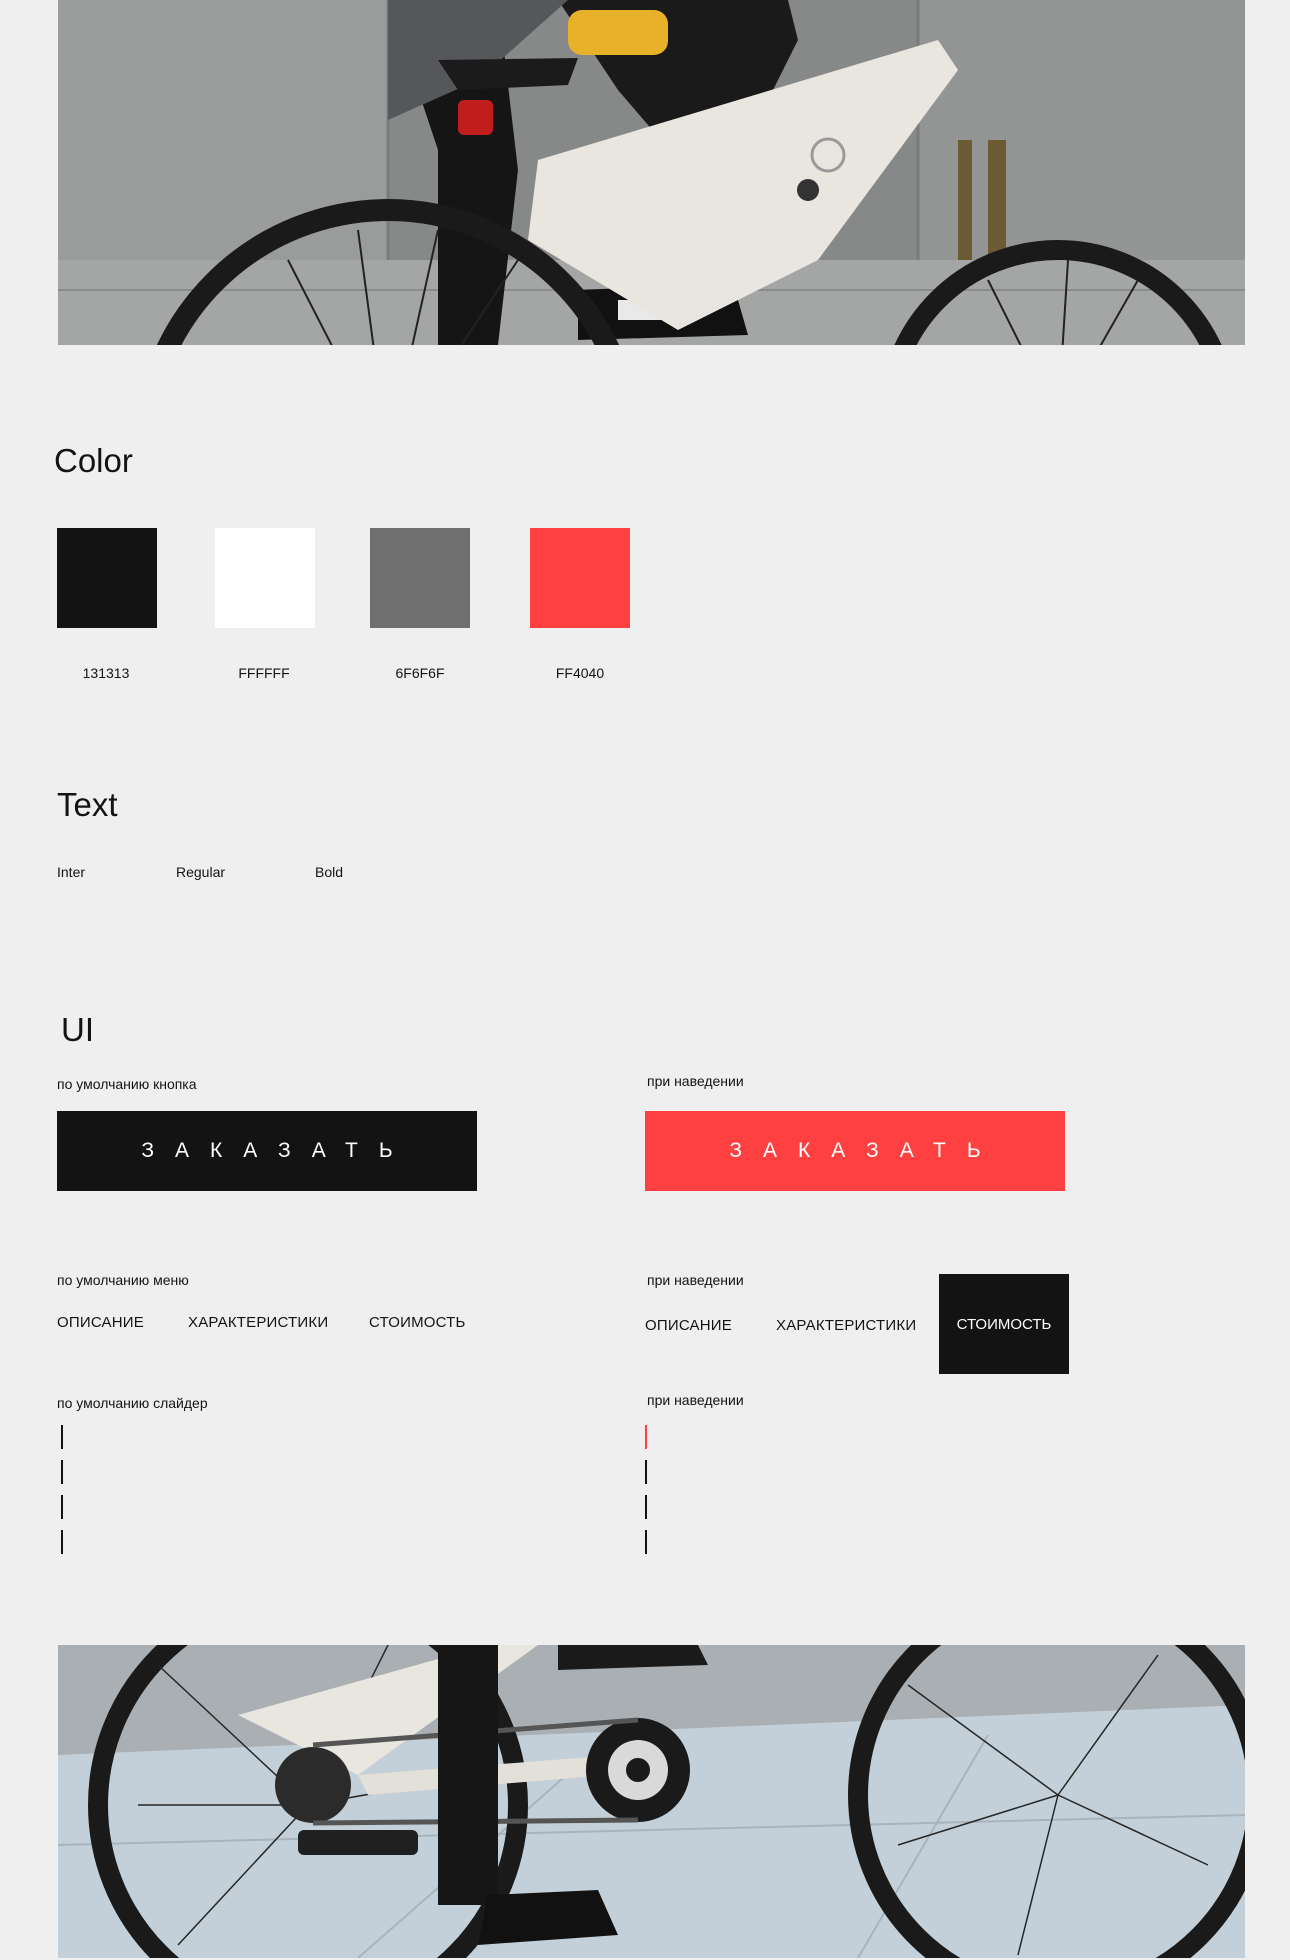 This screenshot has width=1290, height=1960. I want to click on menu-hover-item-description: ОПИСАНИЕ, so click(688, 1325).